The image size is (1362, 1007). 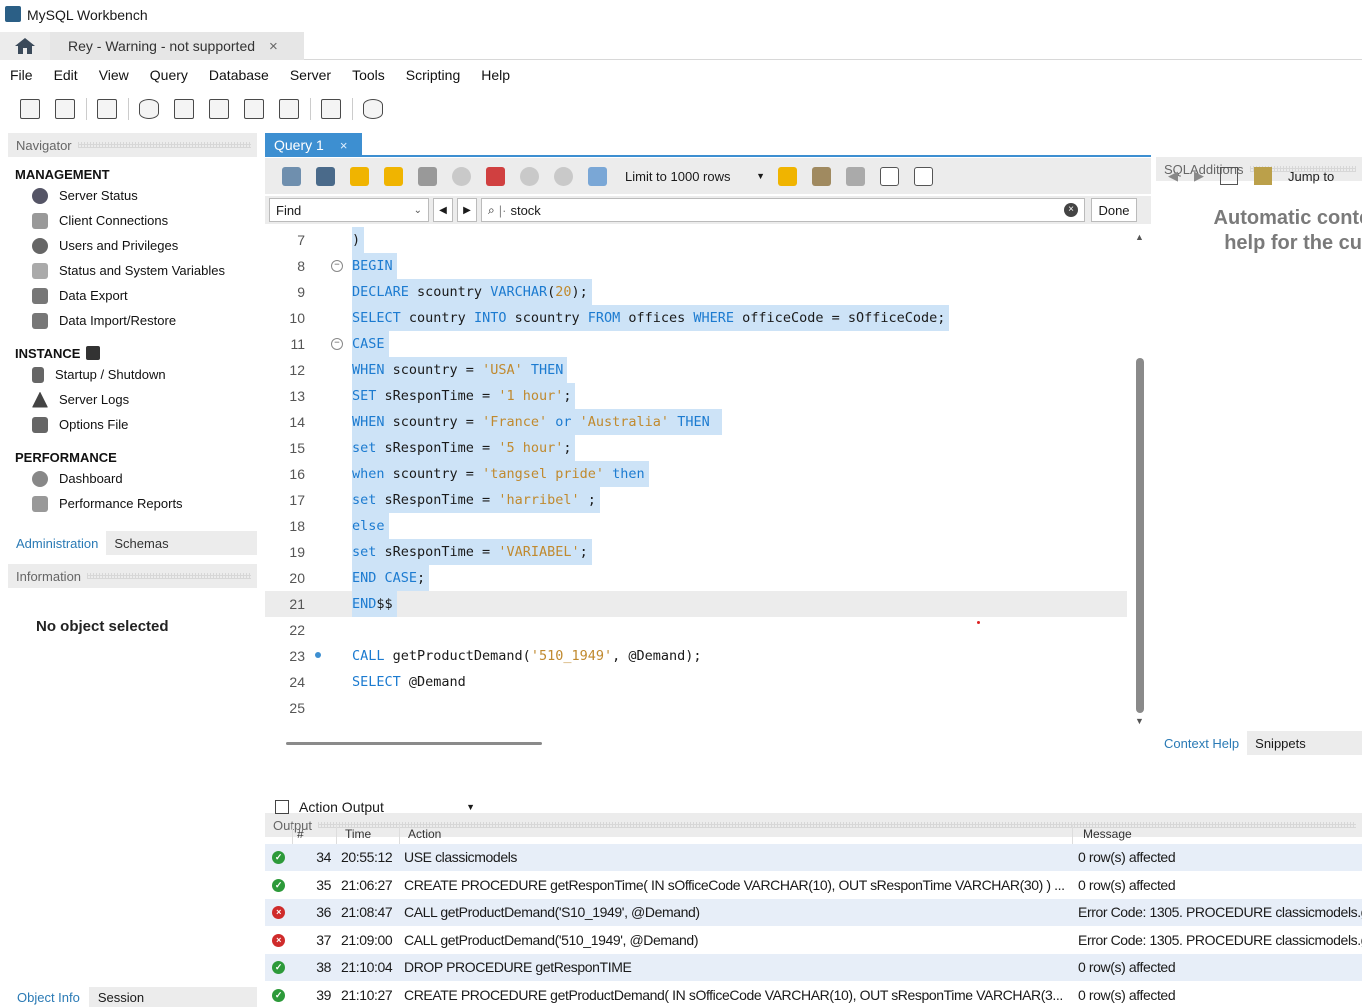 I want to click on tab-administration: Administration, so click(x=57, y=543).